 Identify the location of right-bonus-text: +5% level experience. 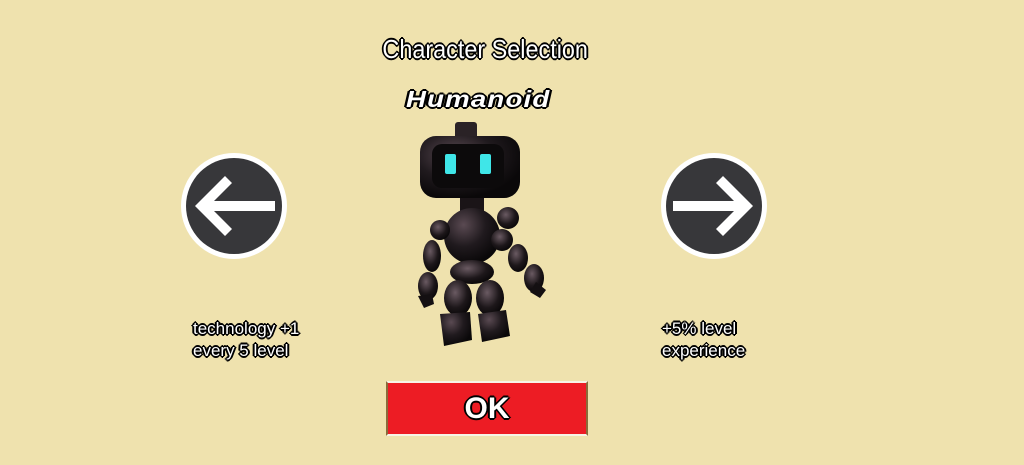
(704, 339).